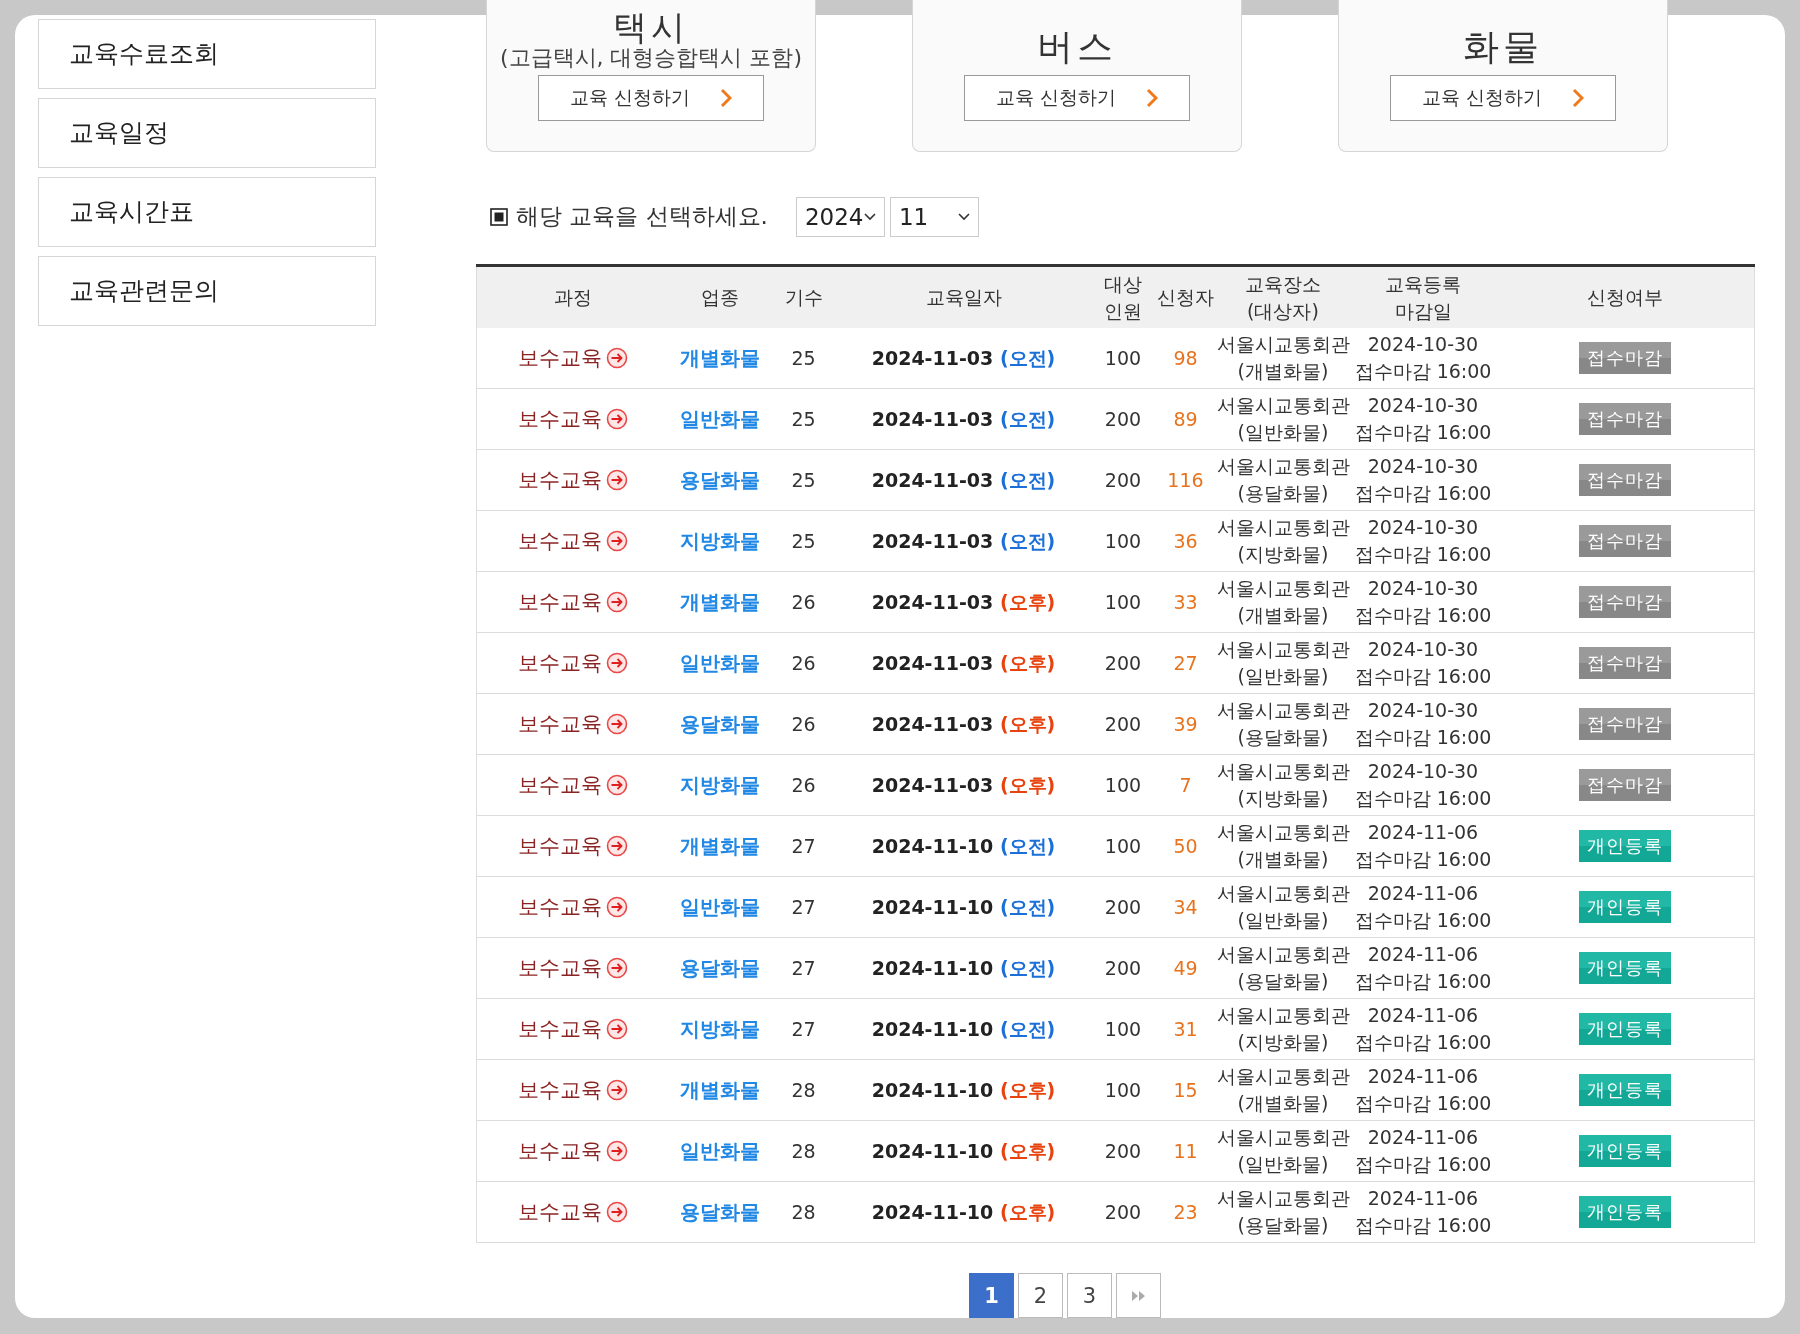 This screenshot has width=1800, height=1334. I want to click on round-cell: 26, so click(803, 601).